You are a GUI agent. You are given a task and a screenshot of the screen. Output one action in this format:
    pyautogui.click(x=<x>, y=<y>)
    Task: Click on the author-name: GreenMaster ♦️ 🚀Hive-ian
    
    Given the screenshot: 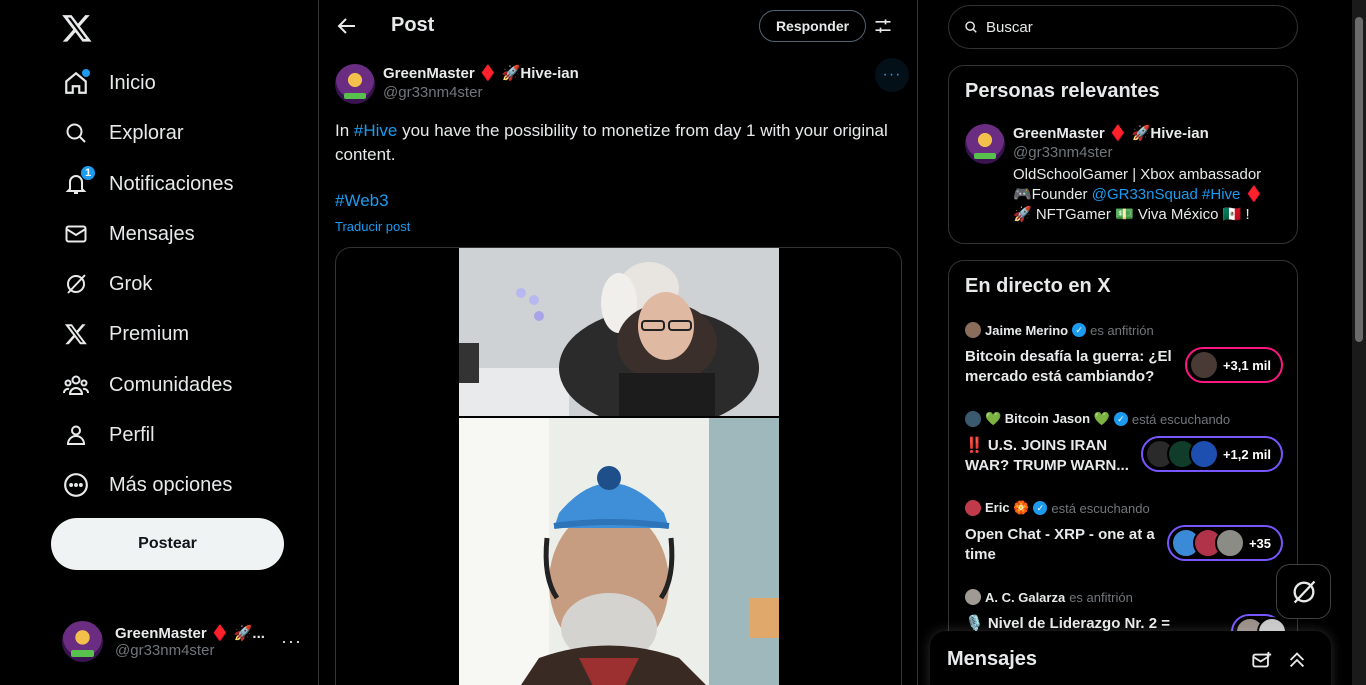 What is the action you would take?
    pyautogui.click(x=481, y=73)
    